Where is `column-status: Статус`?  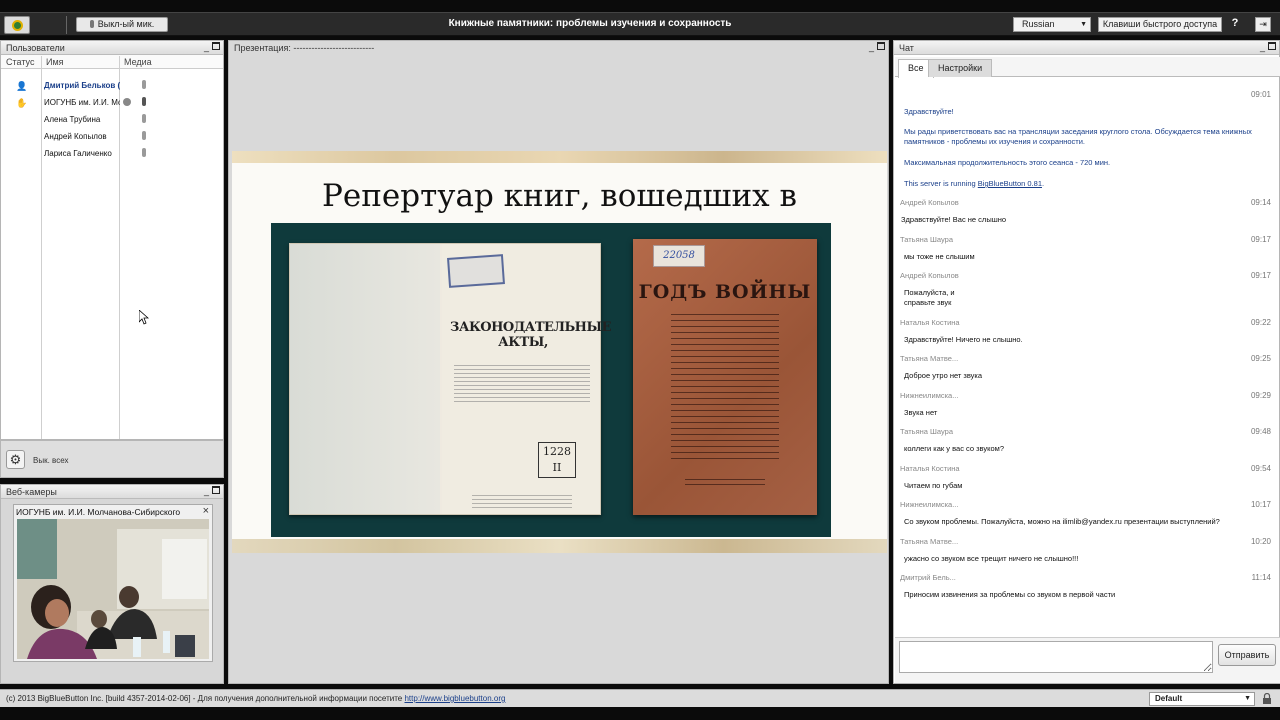
column-status: Статус is located at coordinates (20, 62).